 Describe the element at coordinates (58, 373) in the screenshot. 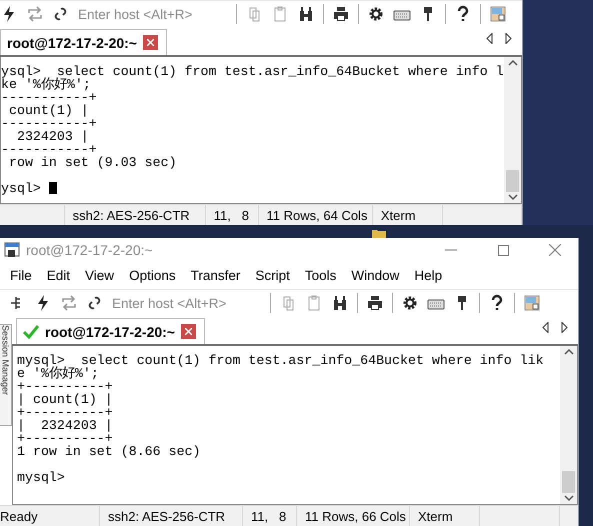

I see `terminal-line: e '%你好%';` at that location.